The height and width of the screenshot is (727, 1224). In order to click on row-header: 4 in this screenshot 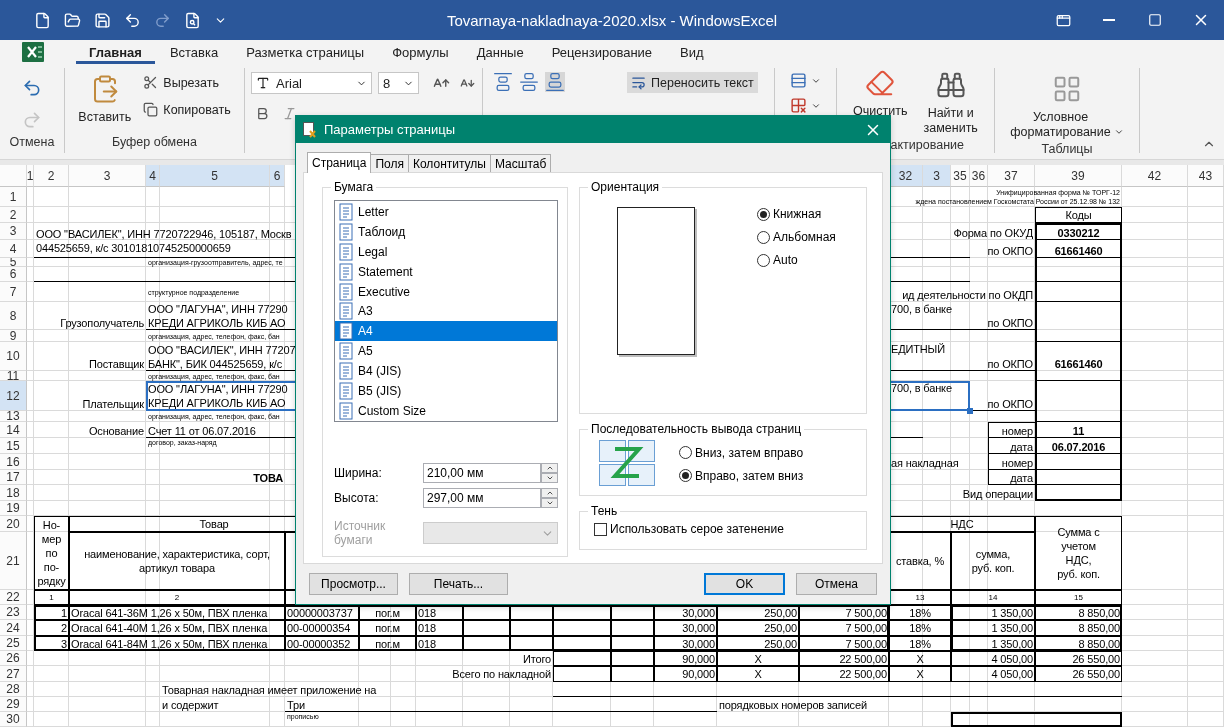, I will do `click(13, 249)`.